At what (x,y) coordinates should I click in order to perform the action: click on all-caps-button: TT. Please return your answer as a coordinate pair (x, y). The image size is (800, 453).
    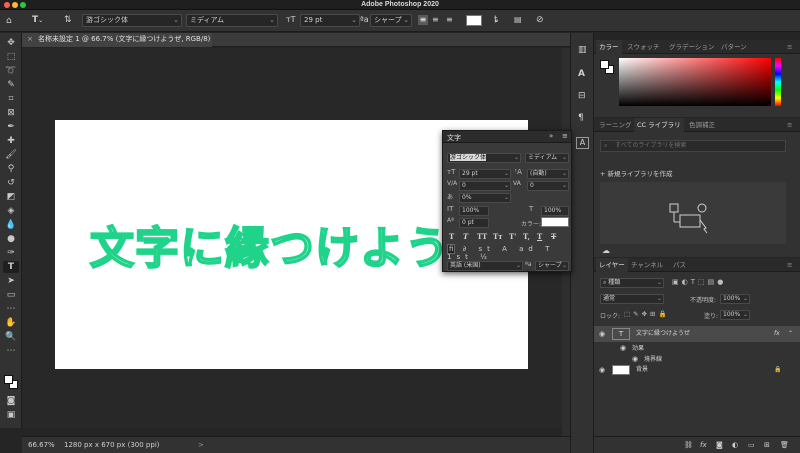
    Looking at the image, I should click on (482, 236).